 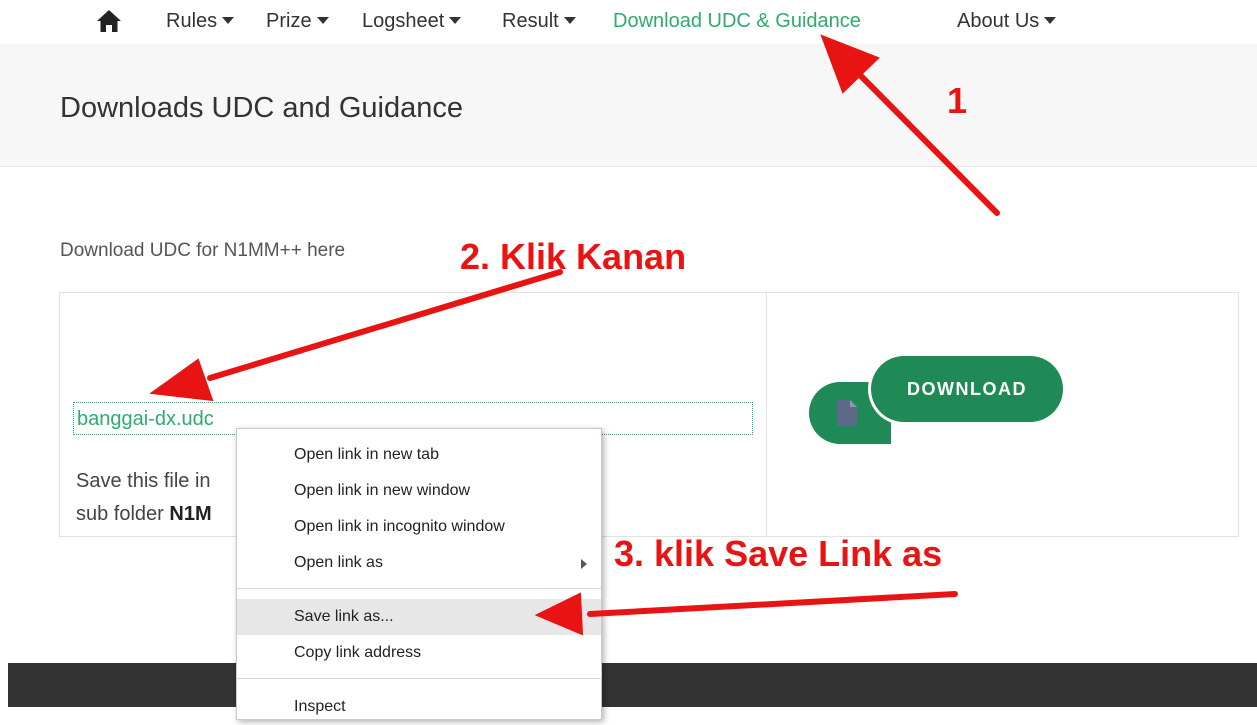 I want to click on annotation-step3: 3. klik Save Link as, so click(x=778, y=553).